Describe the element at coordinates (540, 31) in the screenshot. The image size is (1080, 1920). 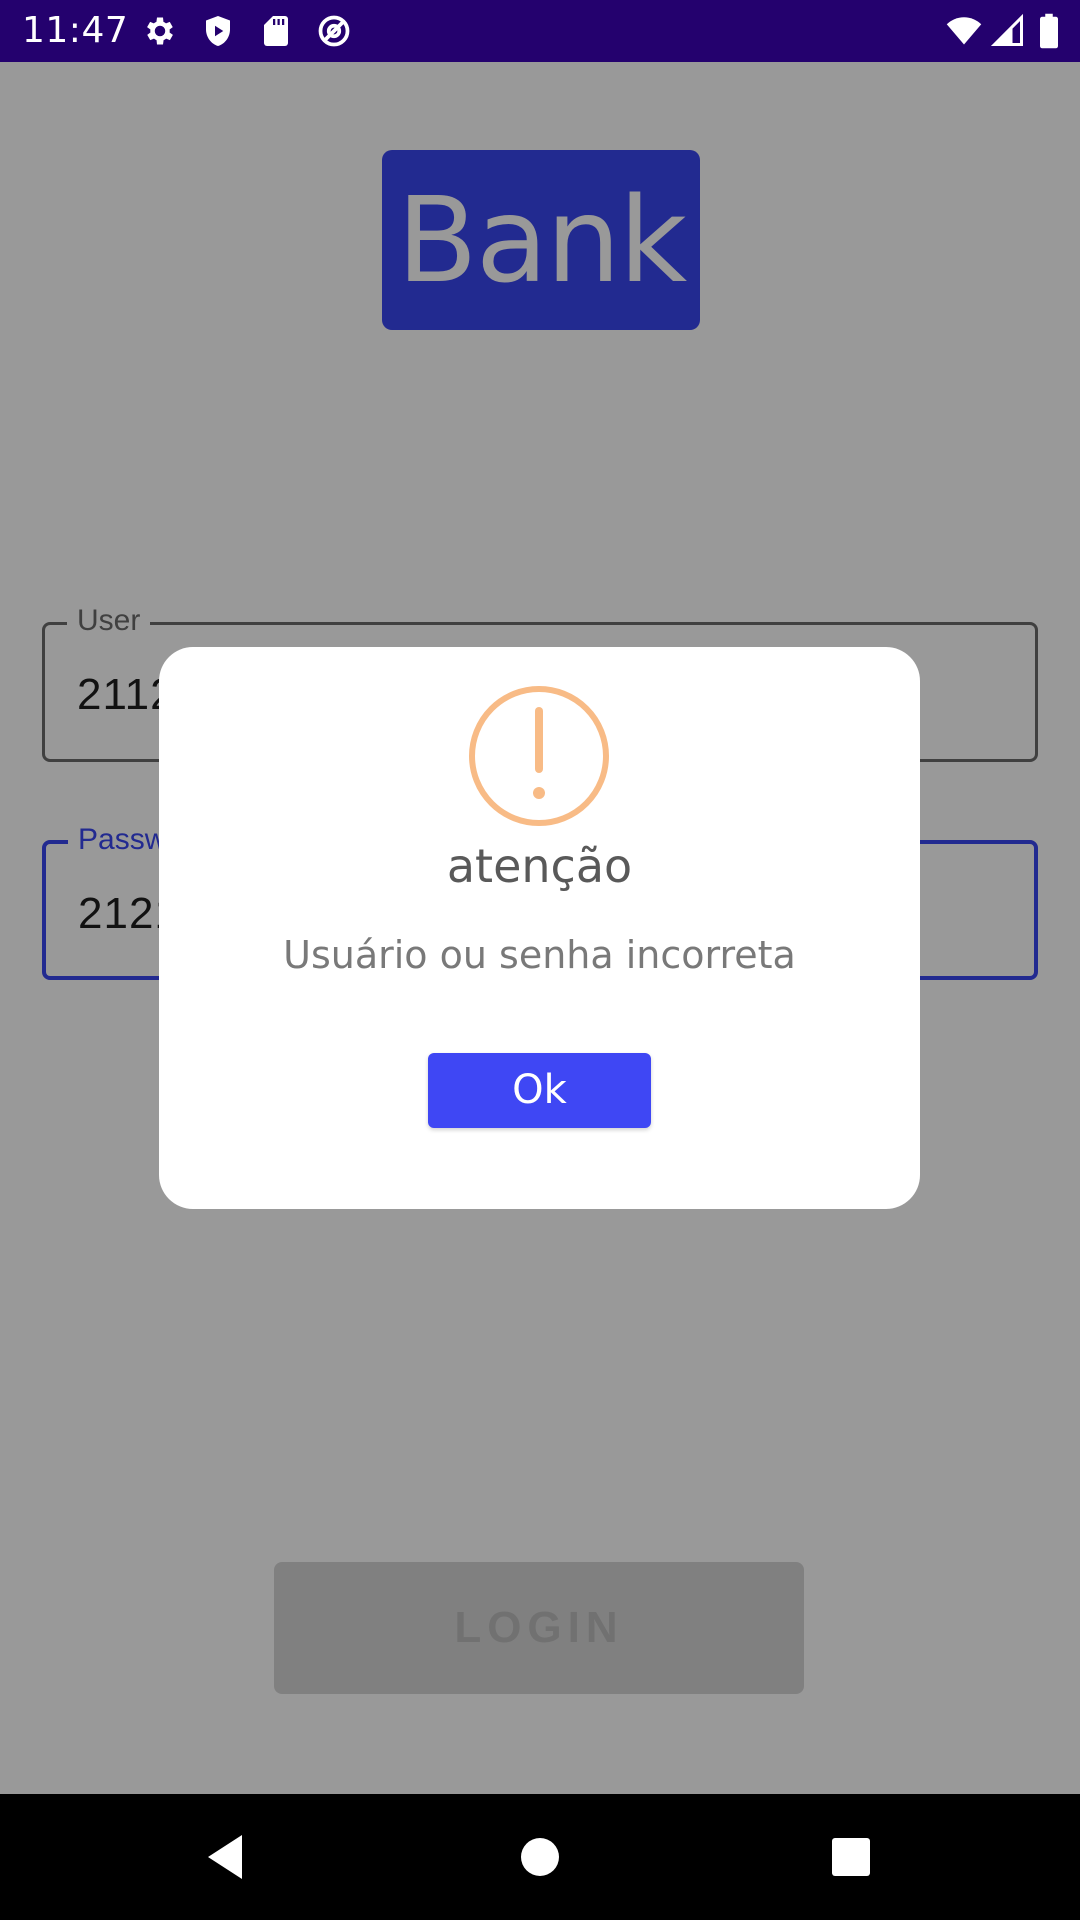
I see `status-bar: 11:47` at that location.